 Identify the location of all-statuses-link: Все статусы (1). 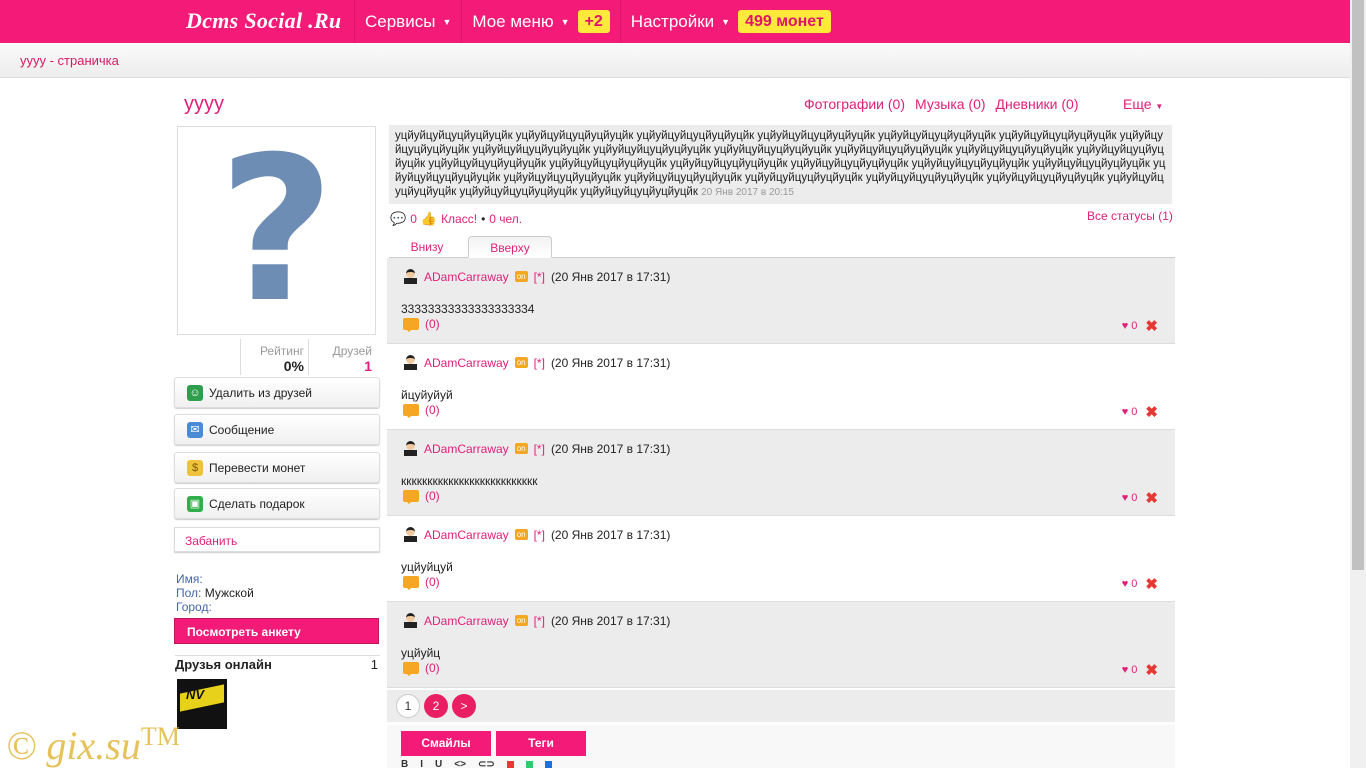
(1130, 216).